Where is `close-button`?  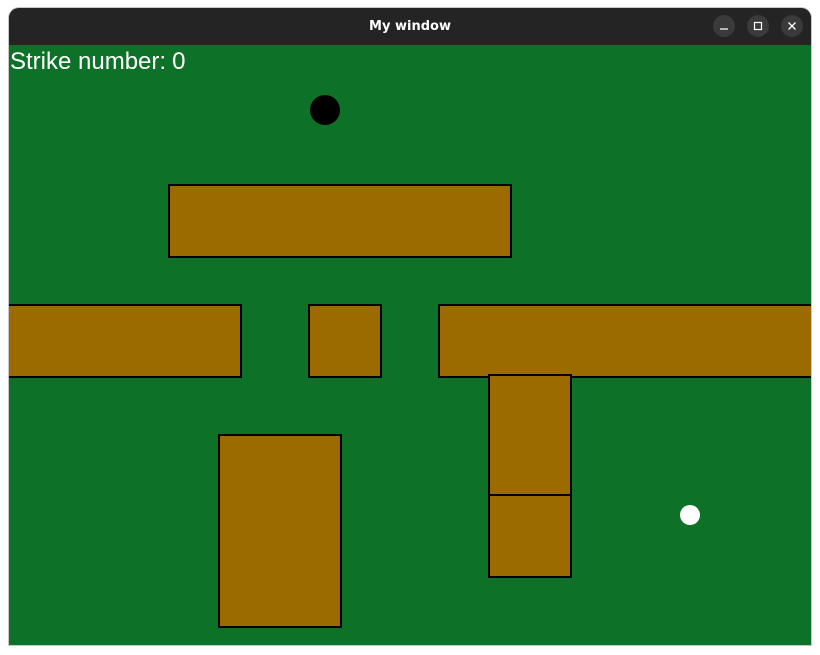 close-button is located at coordinates (792, 26).